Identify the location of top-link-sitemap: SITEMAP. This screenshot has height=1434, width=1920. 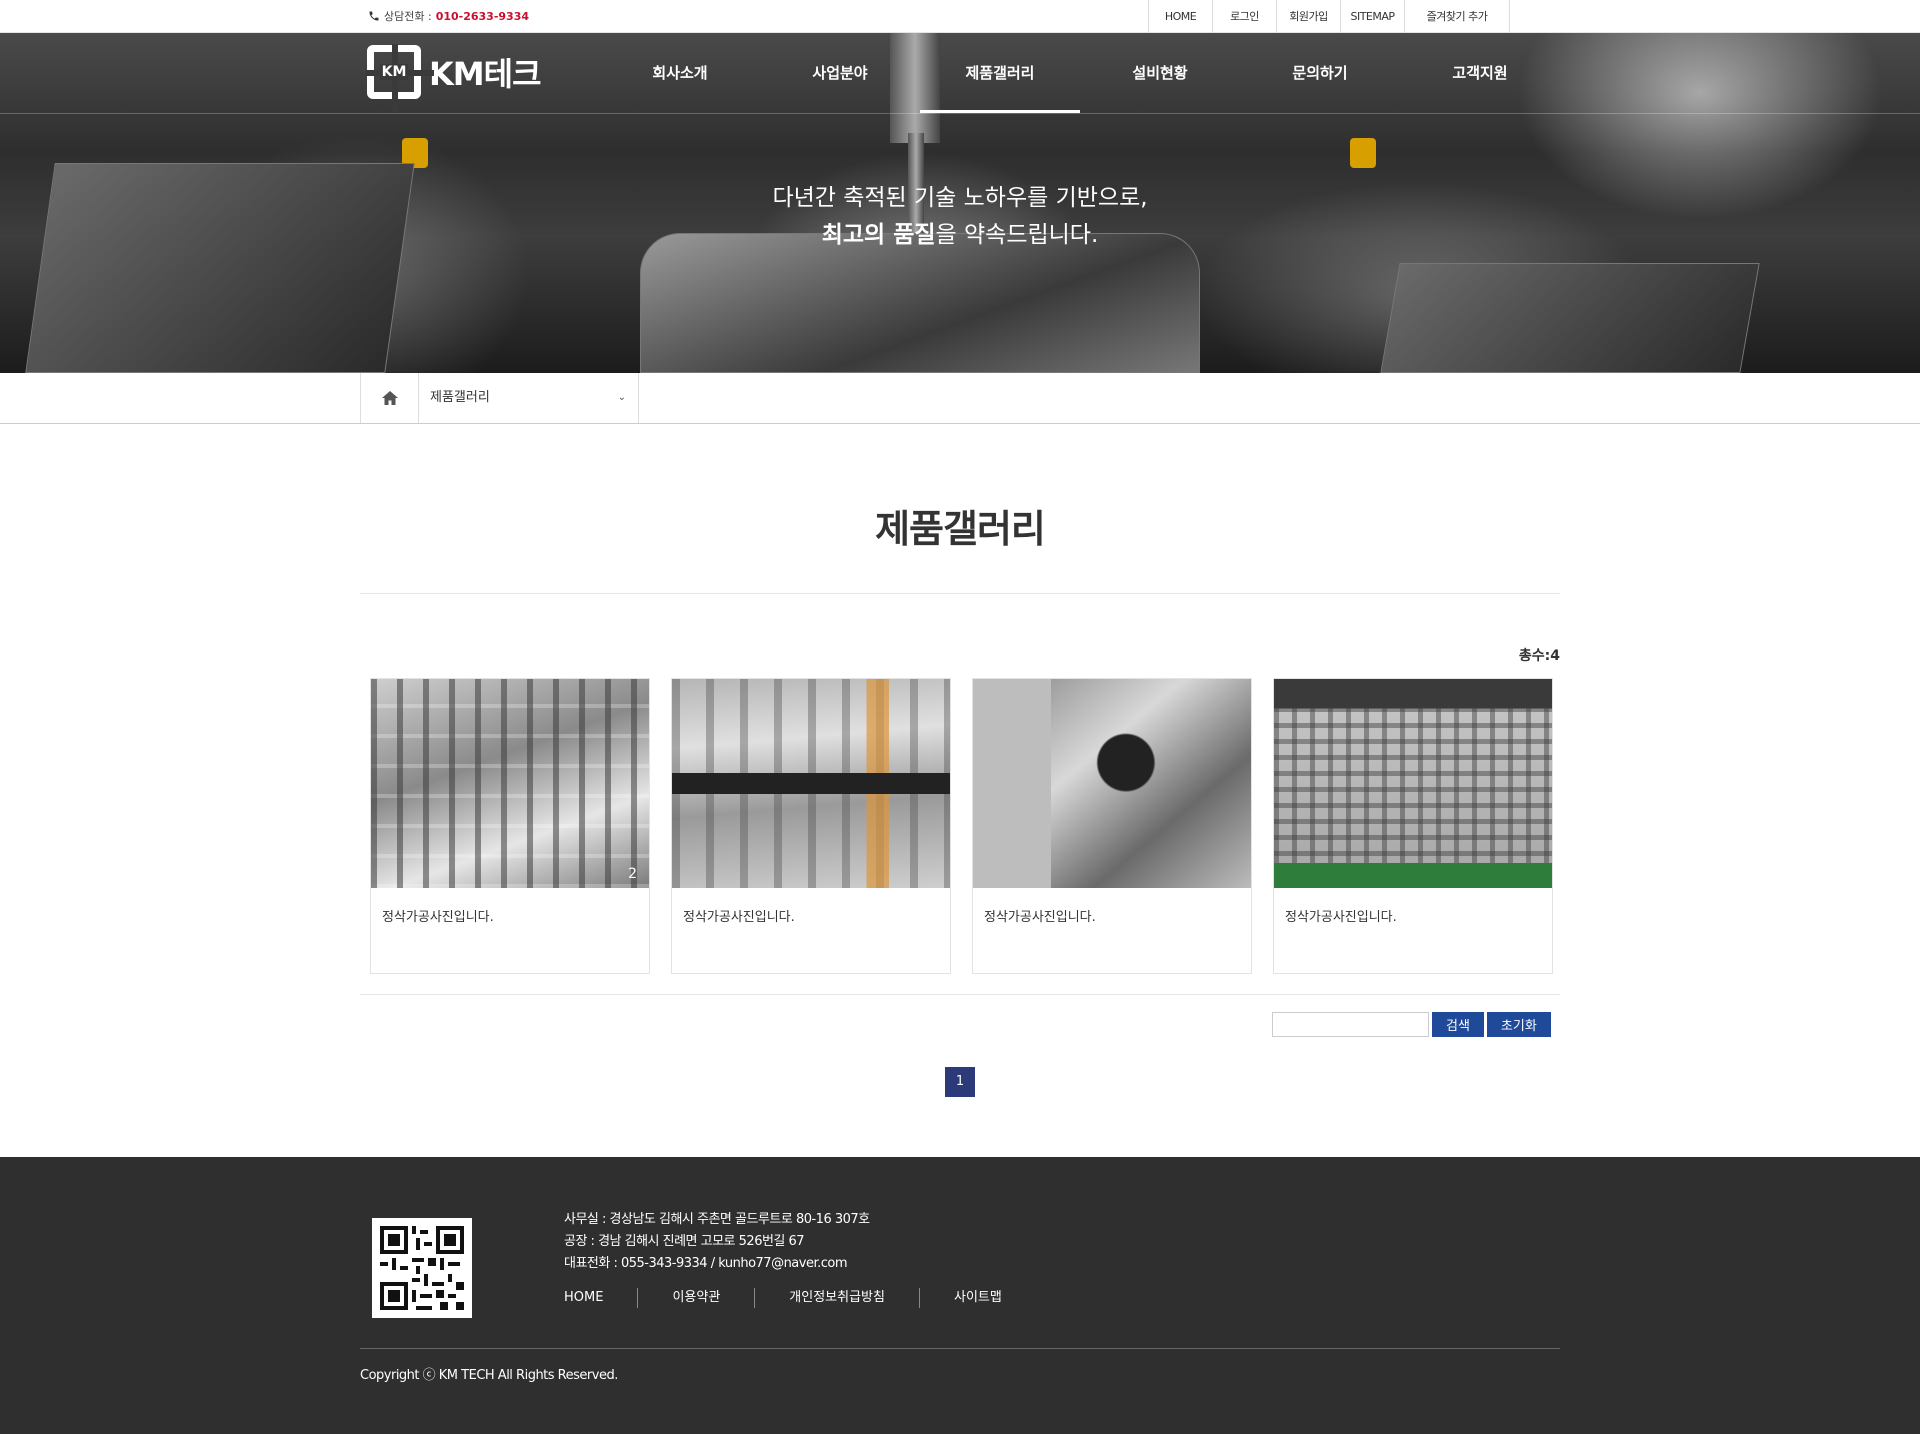
(1372, 16).